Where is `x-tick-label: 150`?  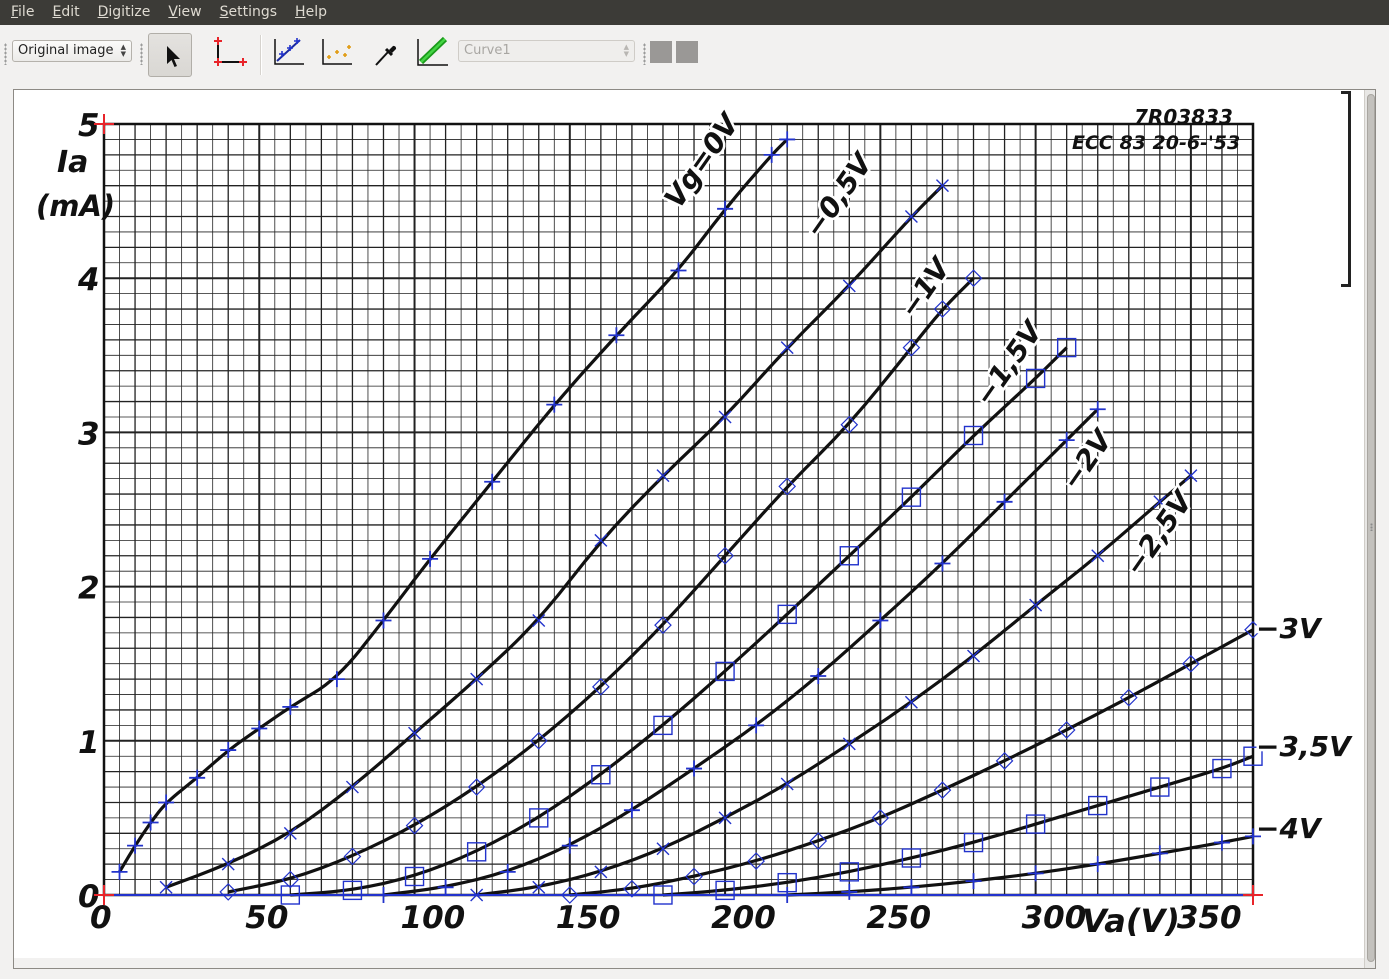
x-tick-label: 150 is located at coordinates (588, 918).